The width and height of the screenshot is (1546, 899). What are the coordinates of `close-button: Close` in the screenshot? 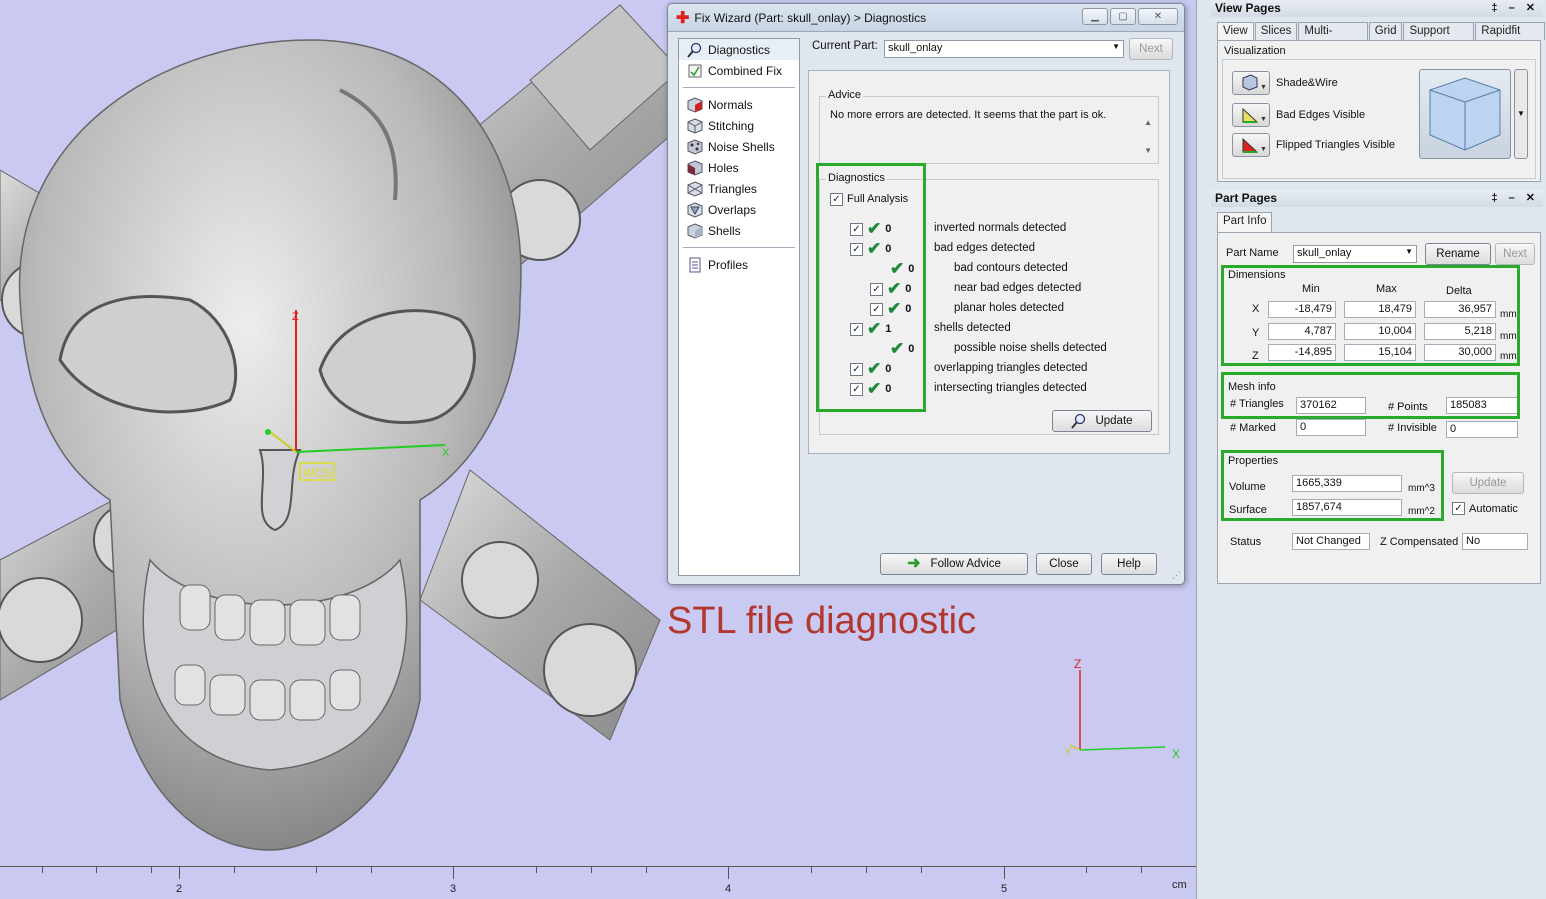 It's located at (1064, 564).